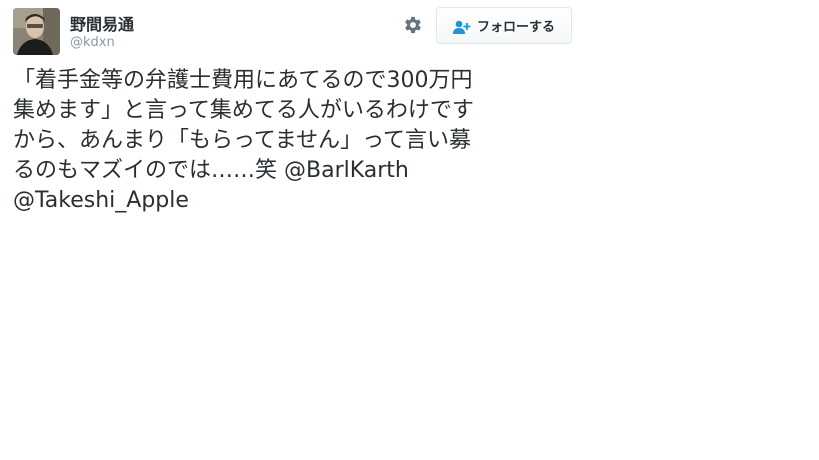  I want to click on tweet-text-line: から、あんまり「もらってません」って言い募, so click(242, 140).